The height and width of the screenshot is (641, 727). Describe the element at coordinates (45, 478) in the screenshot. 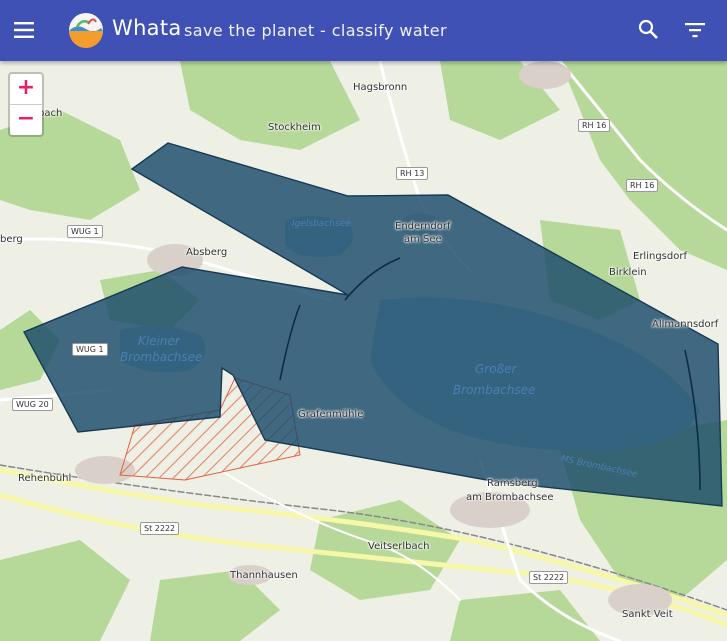

I see `place-label: Rehenbühl` at that location.